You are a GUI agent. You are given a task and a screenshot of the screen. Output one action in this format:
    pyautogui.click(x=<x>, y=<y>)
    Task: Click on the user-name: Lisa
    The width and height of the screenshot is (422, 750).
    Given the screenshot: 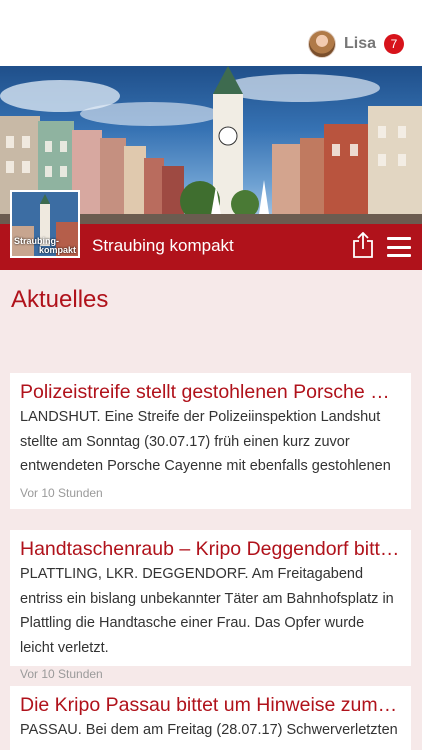 What is the action you would take?
    pyautogui.click(x=360, y=44)
    